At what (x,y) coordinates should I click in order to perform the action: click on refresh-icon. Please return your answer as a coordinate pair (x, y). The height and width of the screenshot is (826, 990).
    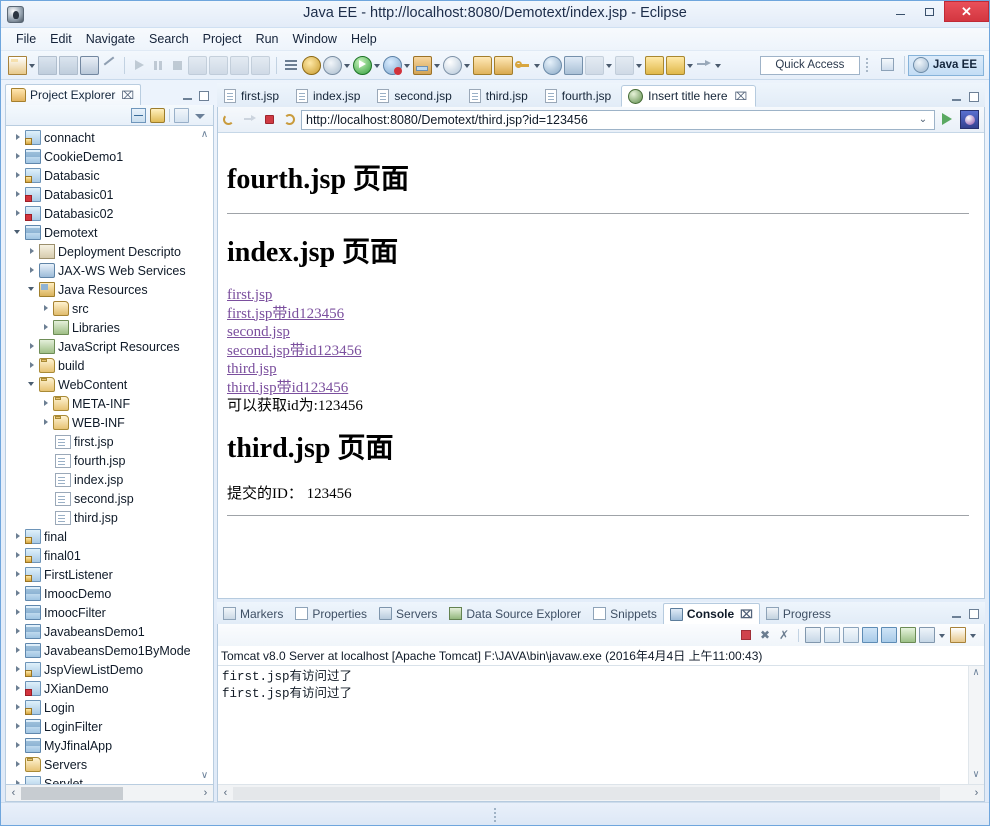
    Looking at the image, I should click on (289, 119).